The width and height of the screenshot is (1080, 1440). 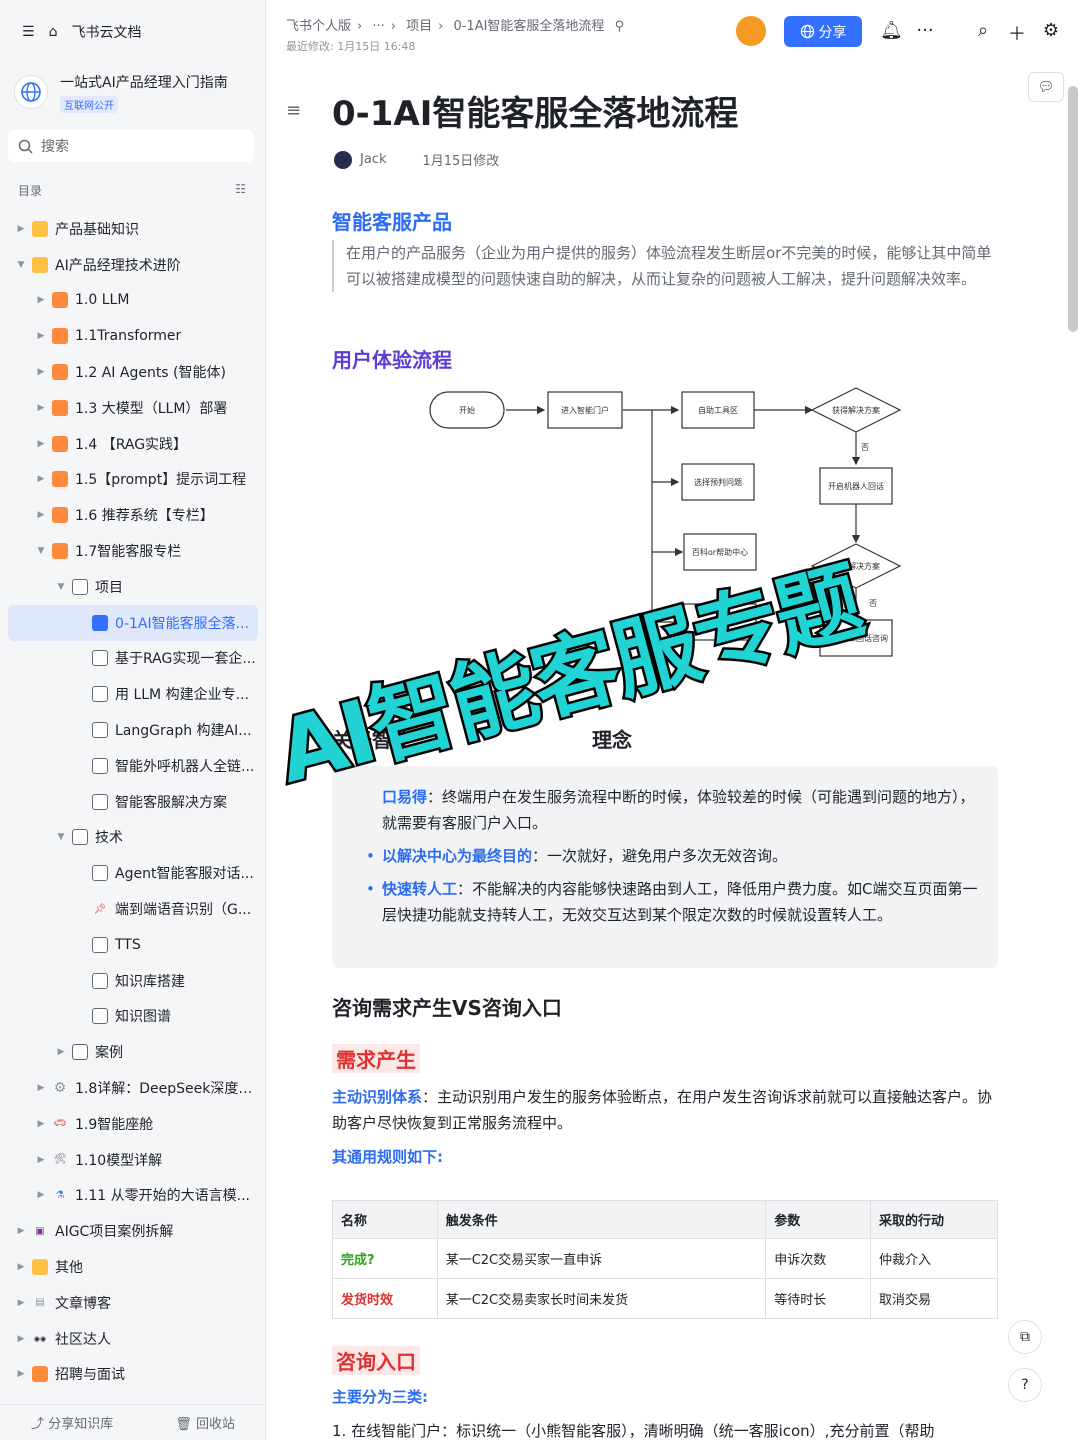 I want to click on sidebar-tree-item: ▶ 1.0 LLM, so click(x=133, y=301).